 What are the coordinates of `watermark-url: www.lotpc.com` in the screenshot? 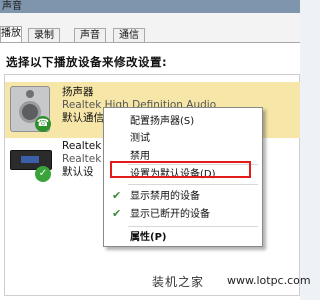 It's located at (269, 280).